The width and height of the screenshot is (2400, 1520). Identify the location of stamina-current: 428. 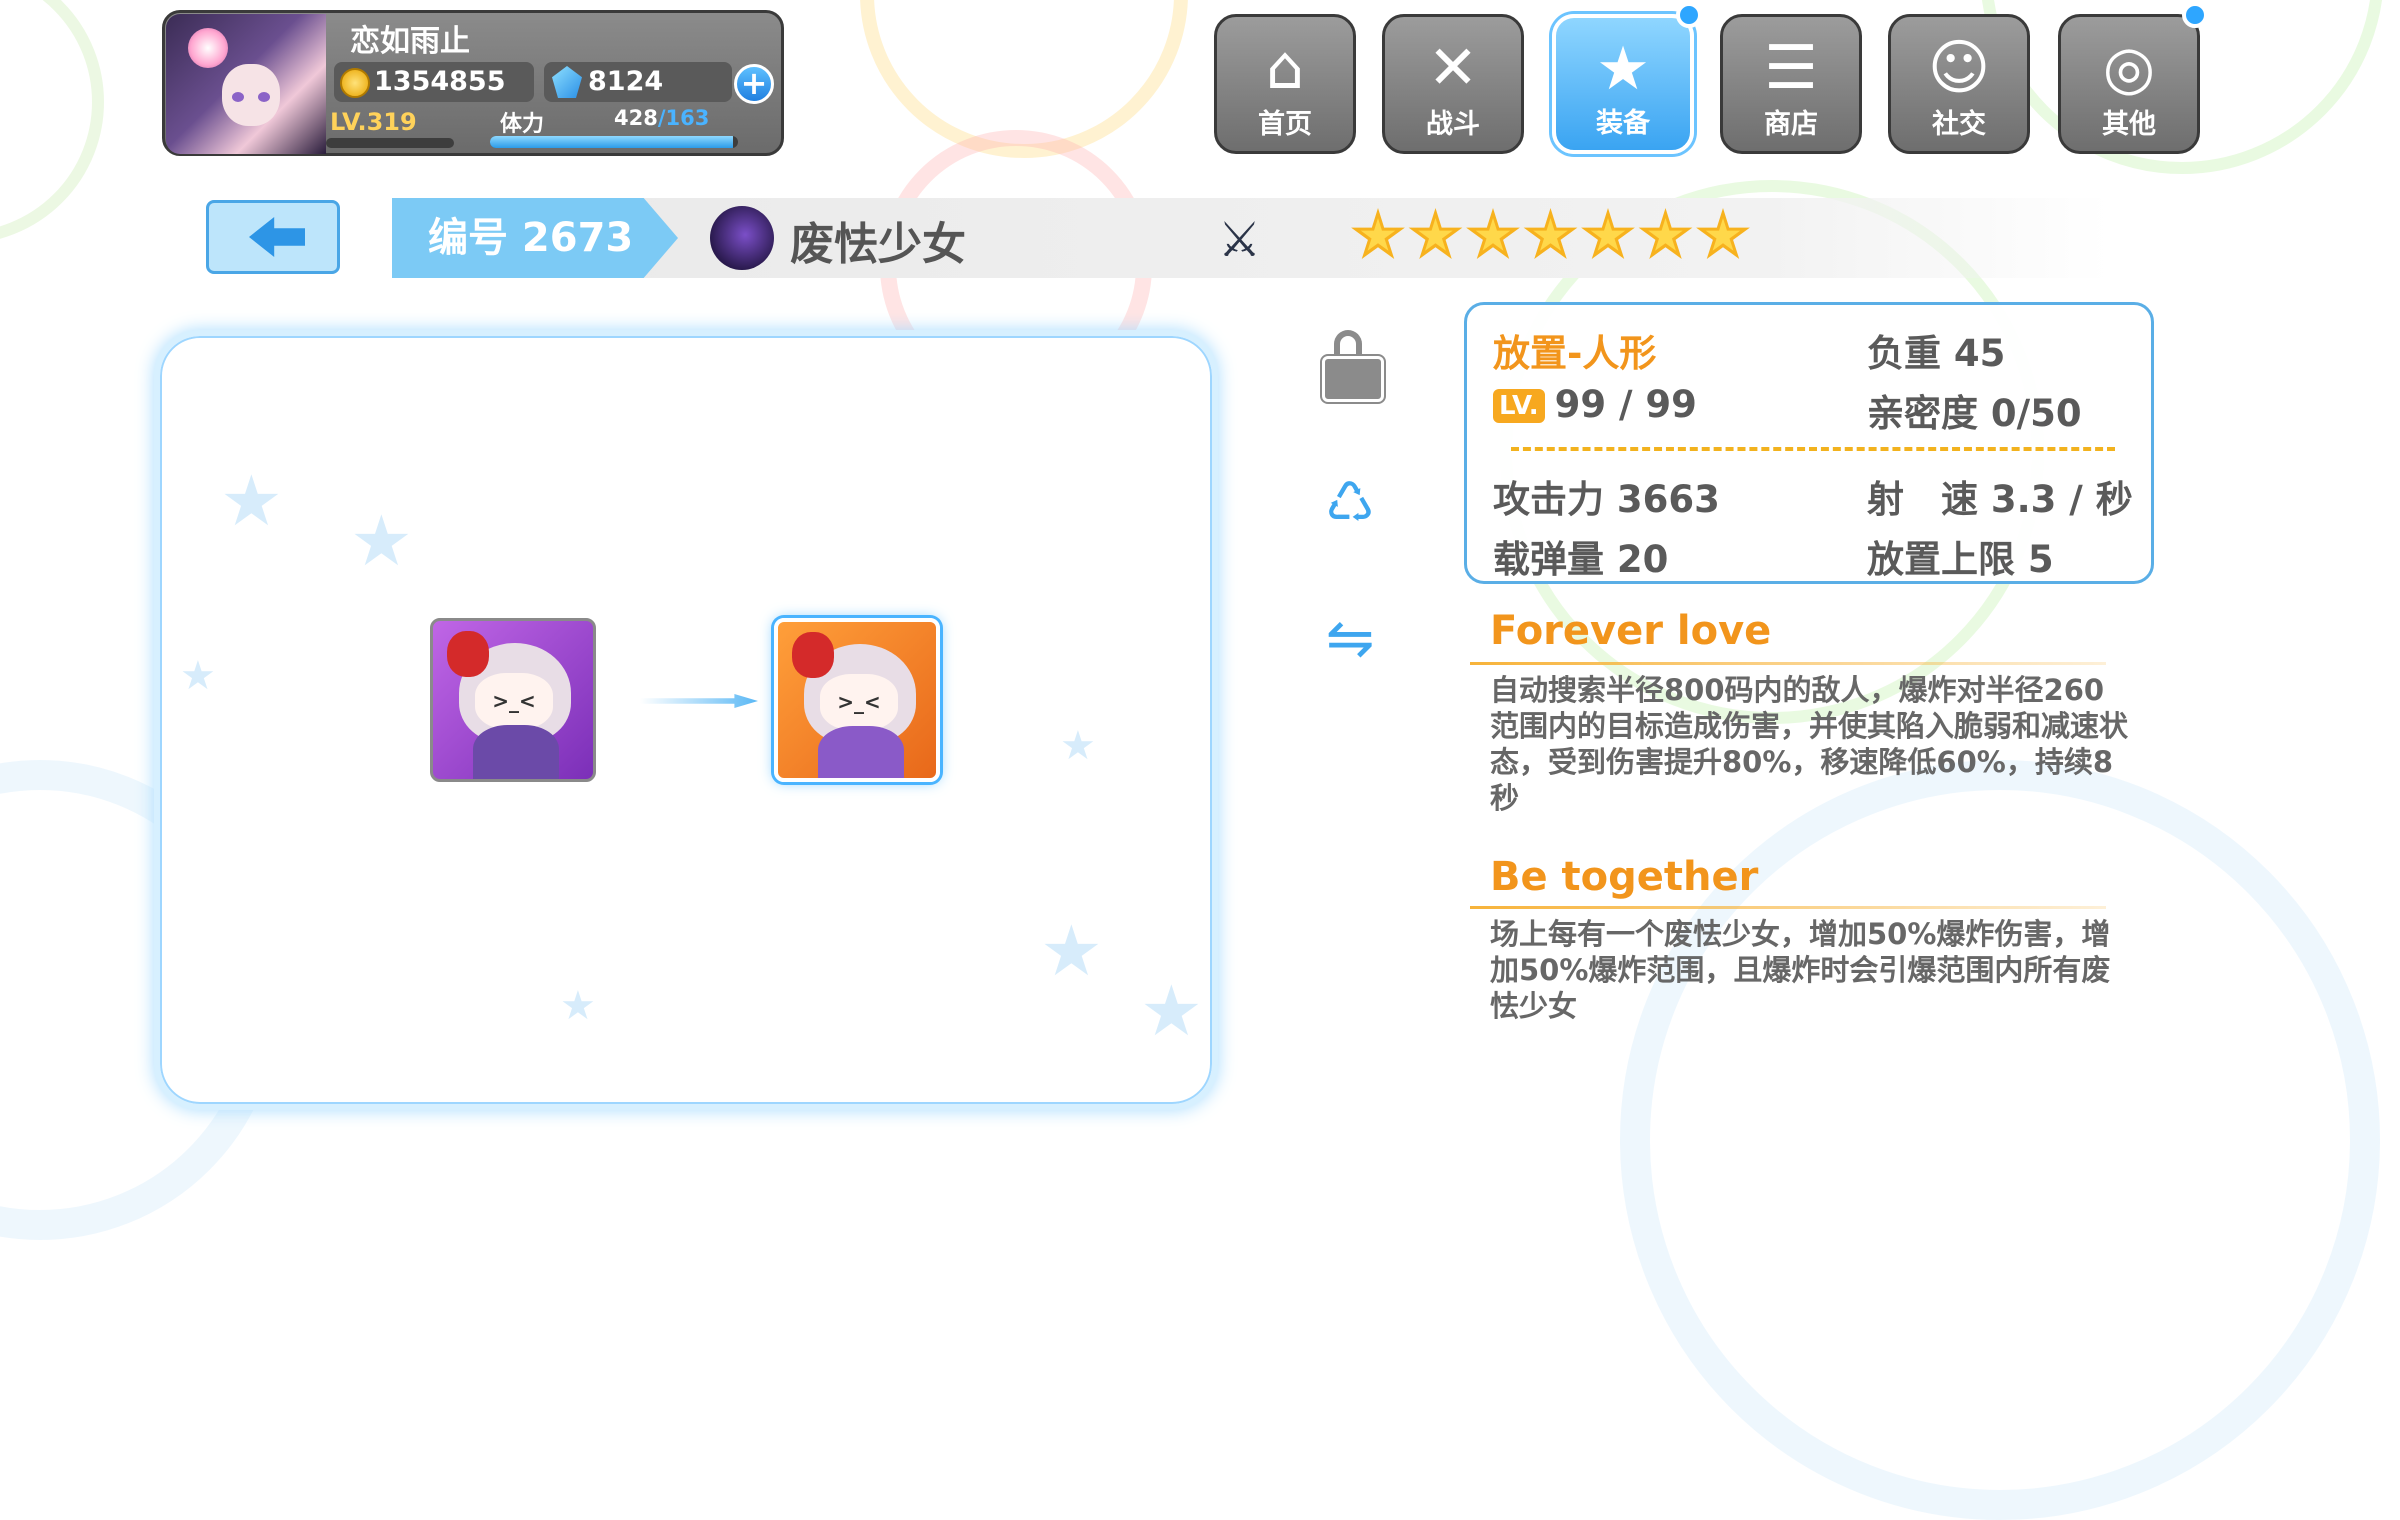
(636, 118).